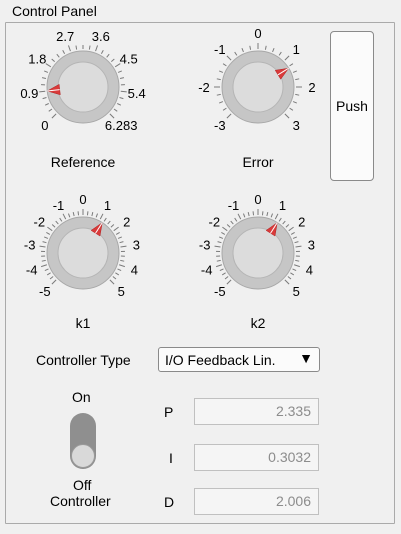 The image size is (401, 534). Describe the element at coordinates (256, 457) in the screenshot. I see `i-gain-field: 0.3032` at that location.